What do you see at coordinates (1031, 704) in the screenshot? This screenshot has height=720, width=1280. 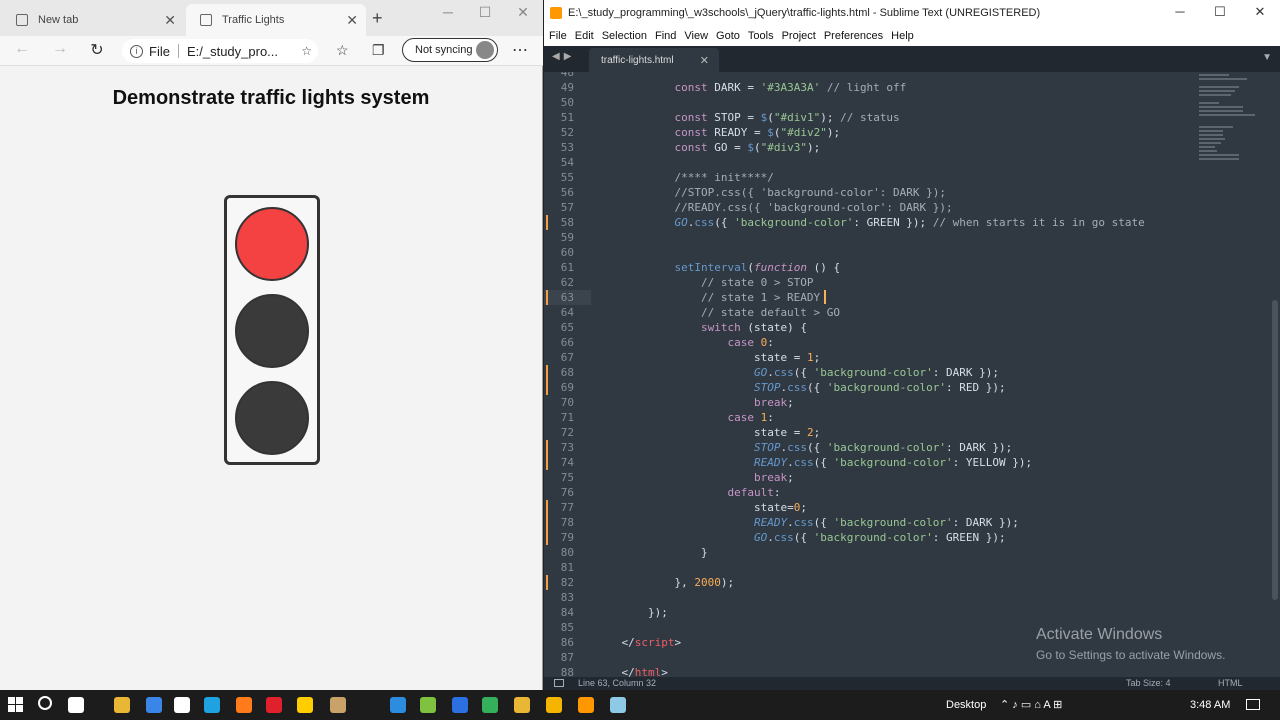 I see `system-tray-icons: ⌃ ♪ ▭ ⌂ A ⊞` at bounding box center [1031, 704].